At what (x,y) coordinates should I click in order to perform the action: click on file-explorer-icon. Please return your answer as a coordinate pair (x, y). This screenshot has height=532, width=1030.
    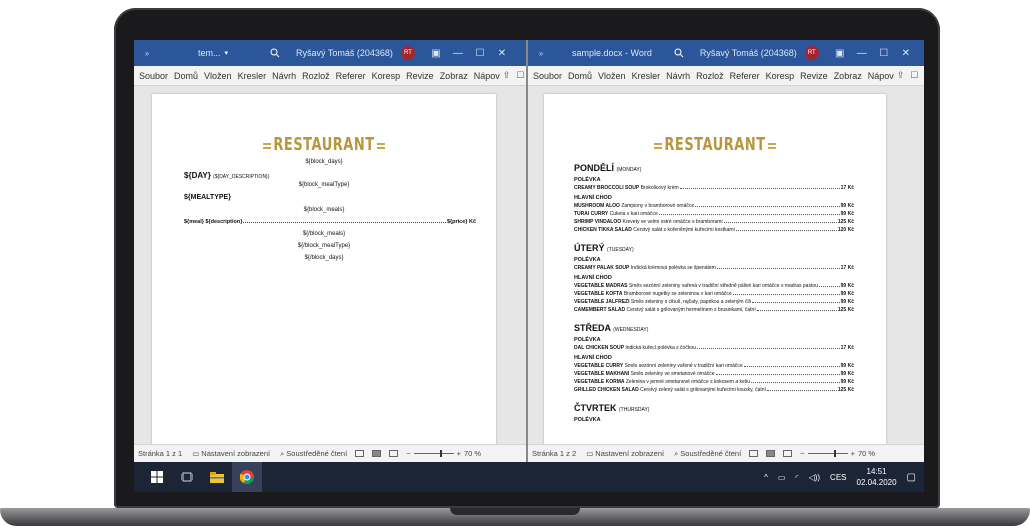
    Looking at the image, I should click on (217, 477).